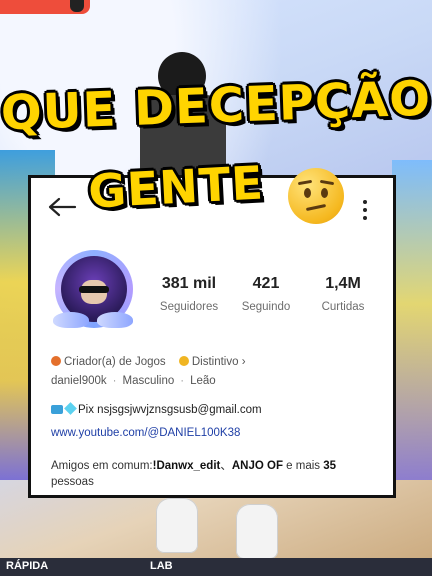 Image resolution: width=432 pixels, height=576 pixels. Describe the element at coordinates (79, 381) in the screenshot. I see `username: daniel900k` at that location.